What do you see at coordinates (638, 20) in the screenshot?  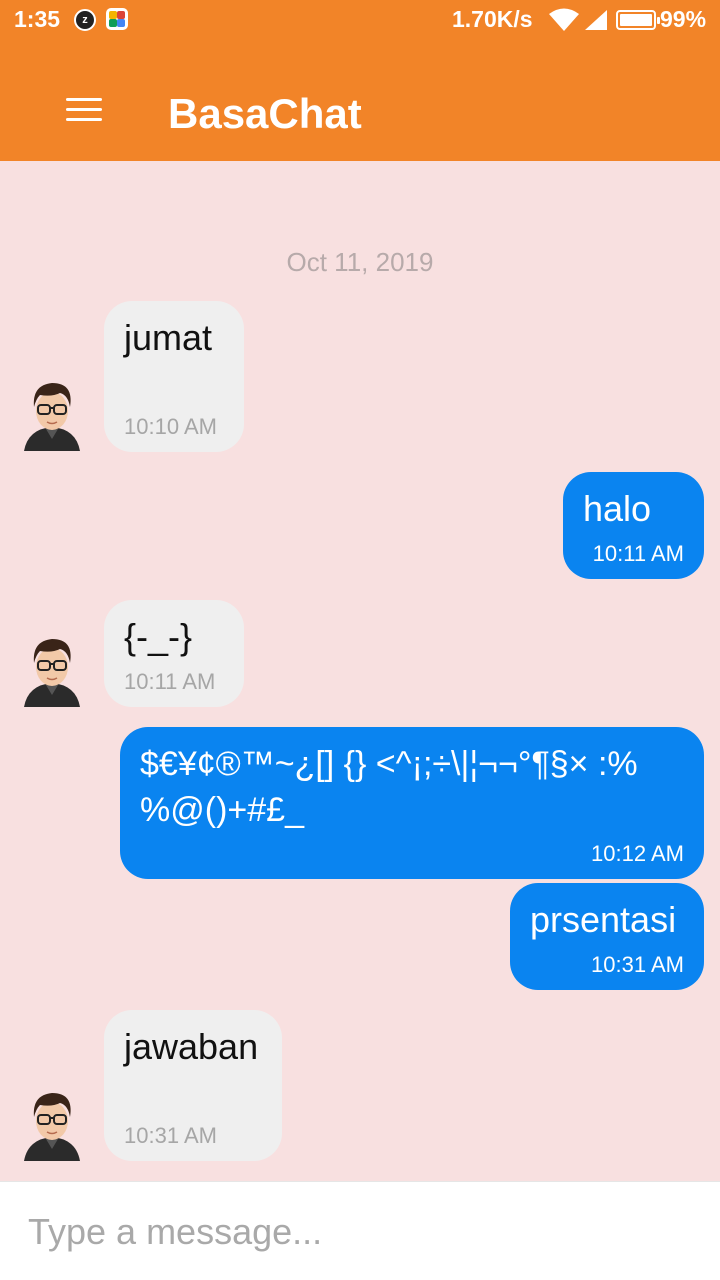 I see `battery-icon` at bounding box center [638, 20].